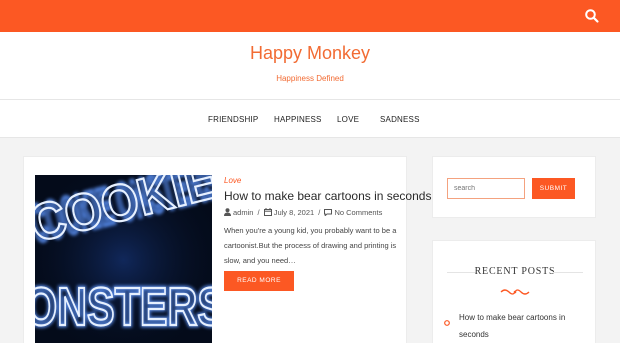  Describe the element at coordinates (267, 213) in the screenshot. I see `calendar-icon` at that location.